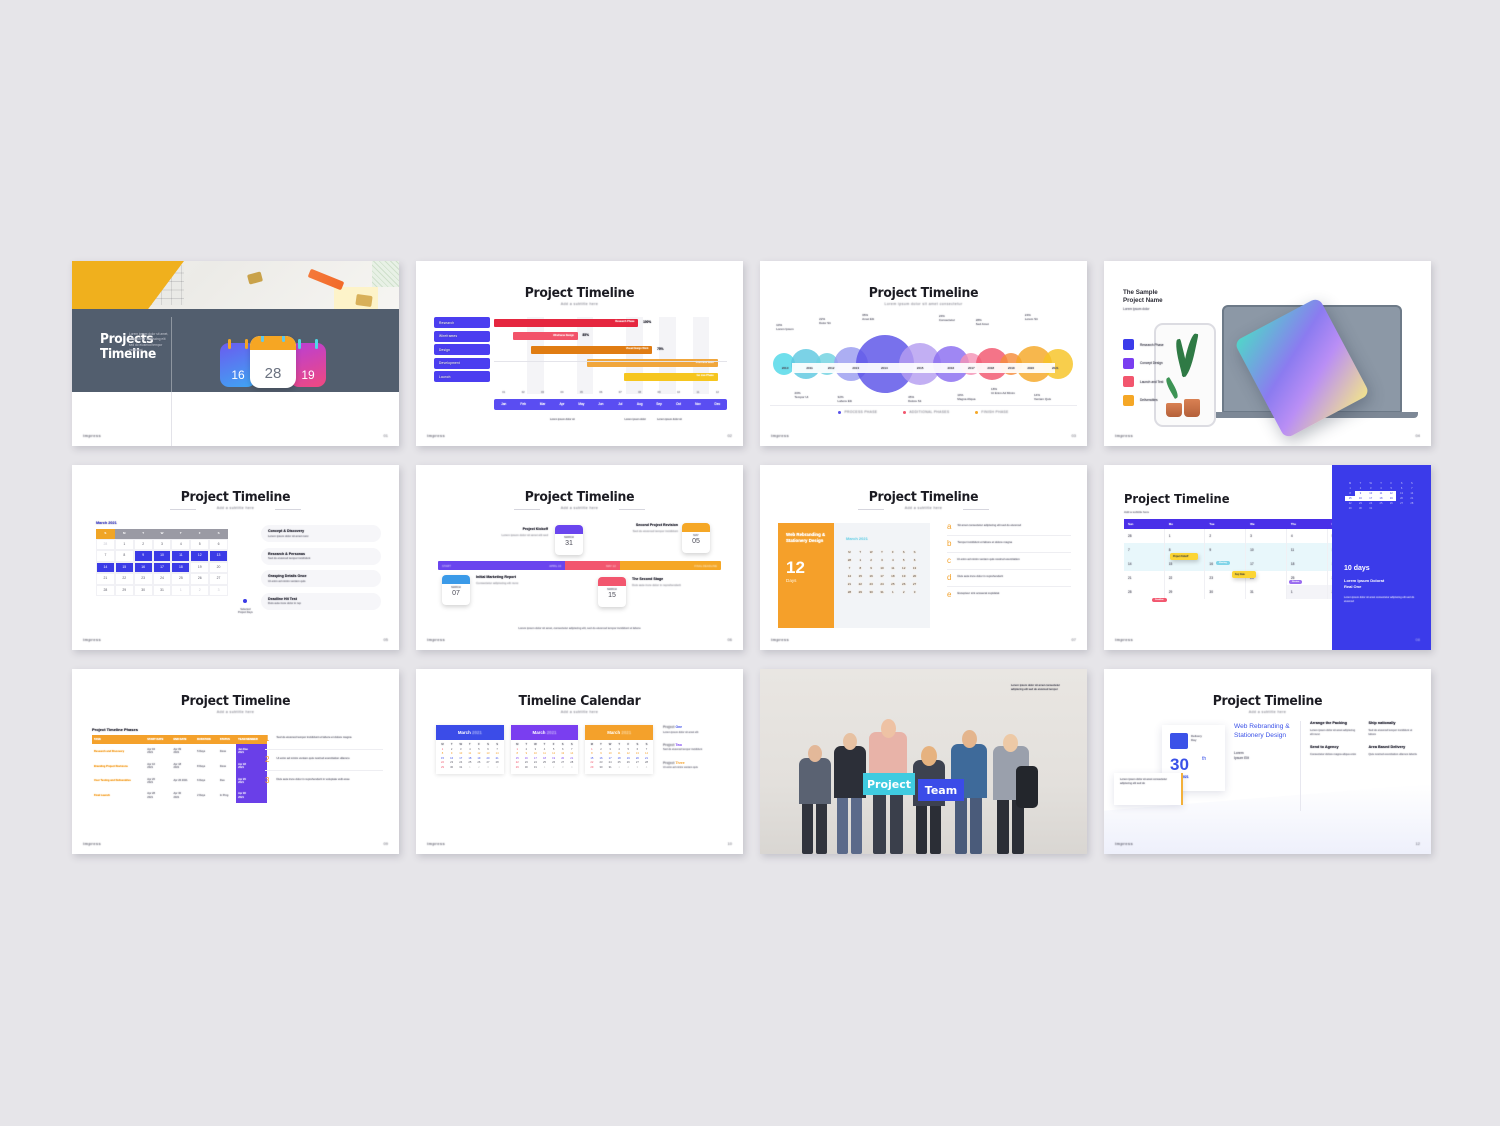 The width and height of the screenshot is (1500, 1126). Describe the element at coordinates (385, 435) in the screenshot. I see `footer-page-number: 01` at that location.